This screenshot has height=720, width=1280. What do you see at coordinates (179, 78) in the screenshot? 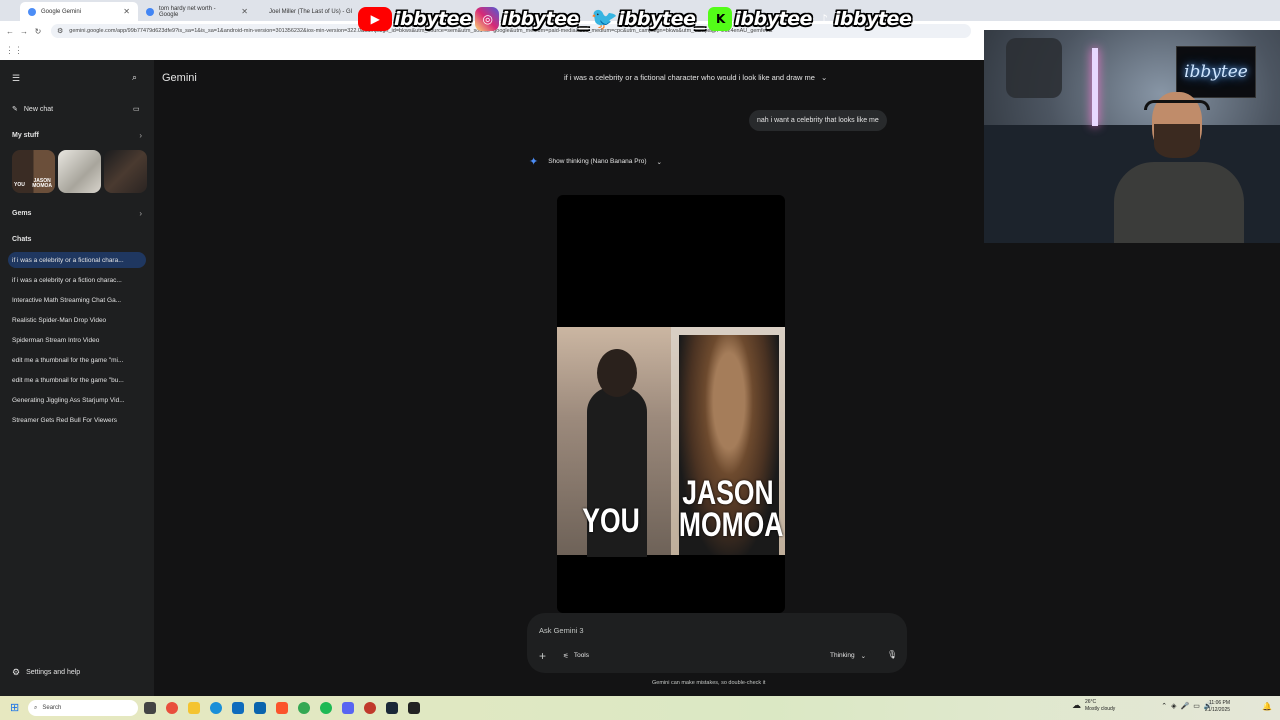
I see `gemini-brand-title: Gemini` at bounding box center [179, 78].